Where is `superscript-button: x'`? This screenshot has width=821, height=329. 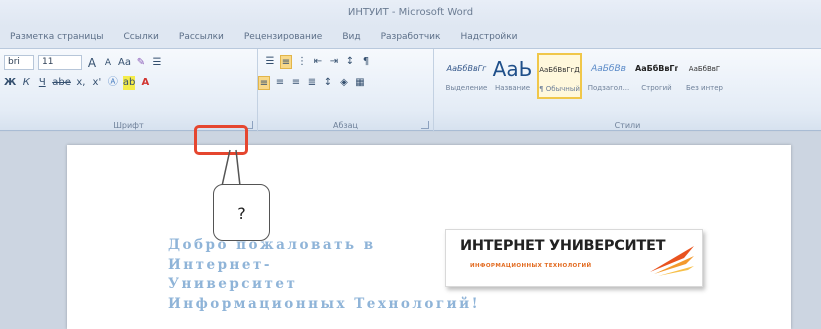
superscript-button: x' is located at coordinates (97, 83).